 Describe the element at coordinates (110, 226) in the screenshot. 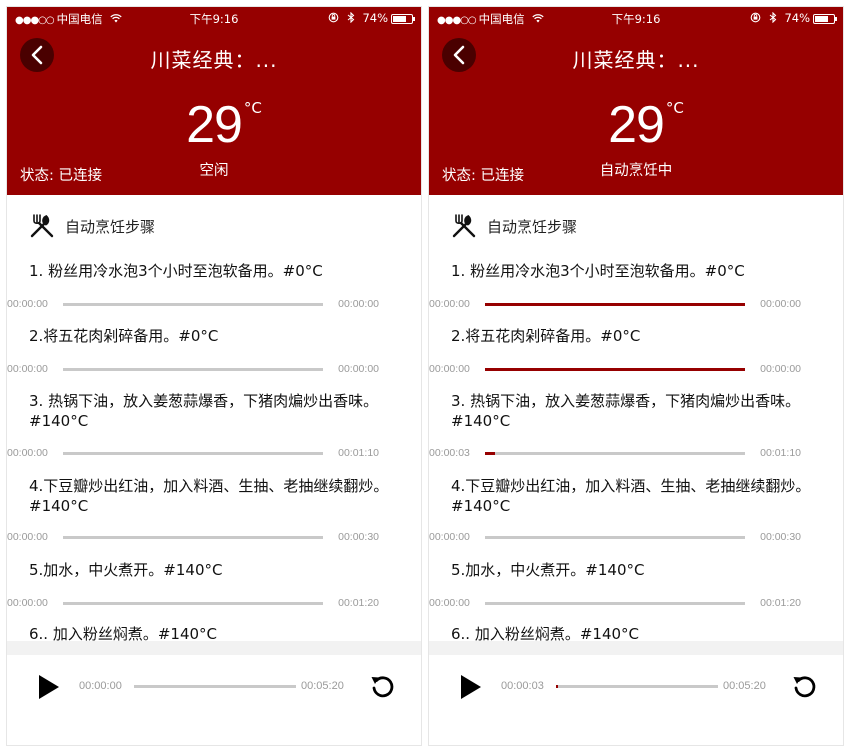

I see `steps-heading: 自动烹饪步骤` at that location.